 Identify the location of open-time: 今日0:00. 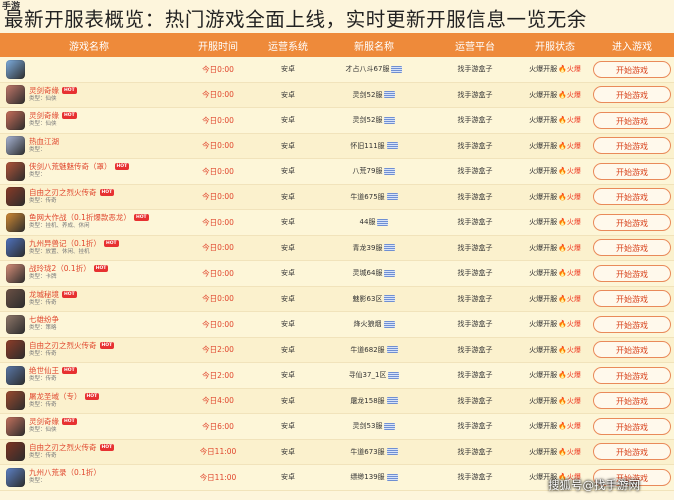
(218, 69).